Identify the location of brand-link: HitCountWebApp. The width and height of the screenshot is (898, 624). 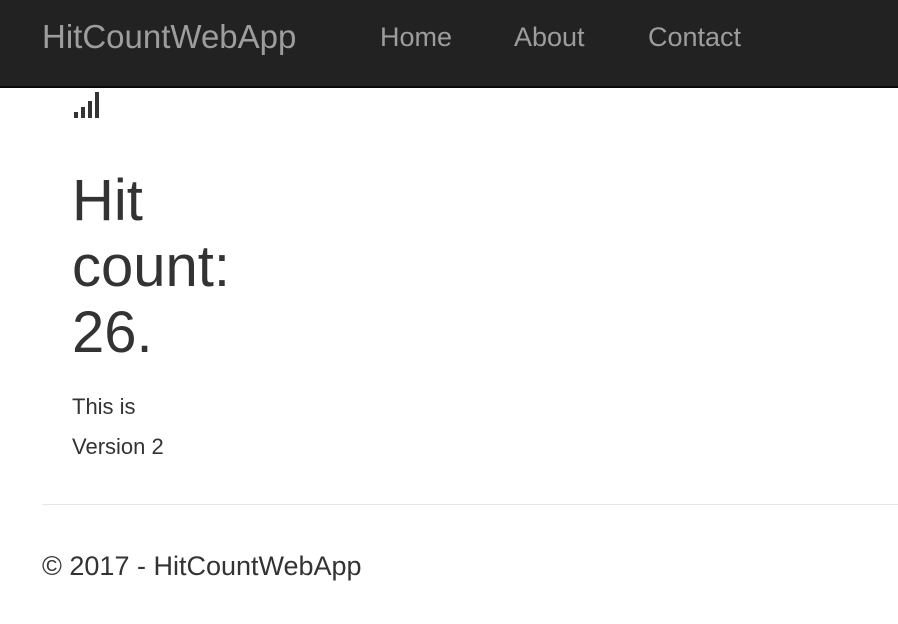
(169, 37).